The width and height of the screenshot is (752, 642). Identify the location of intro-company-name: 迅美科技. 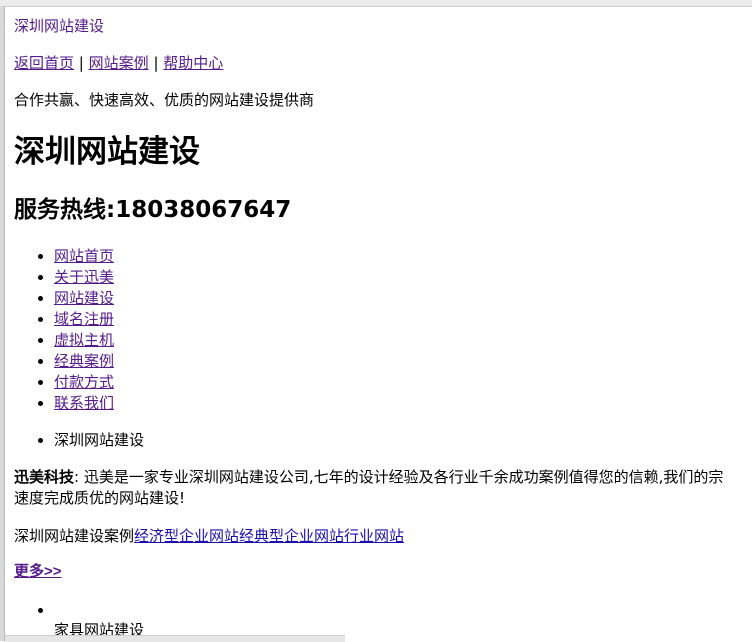
(44, 477).